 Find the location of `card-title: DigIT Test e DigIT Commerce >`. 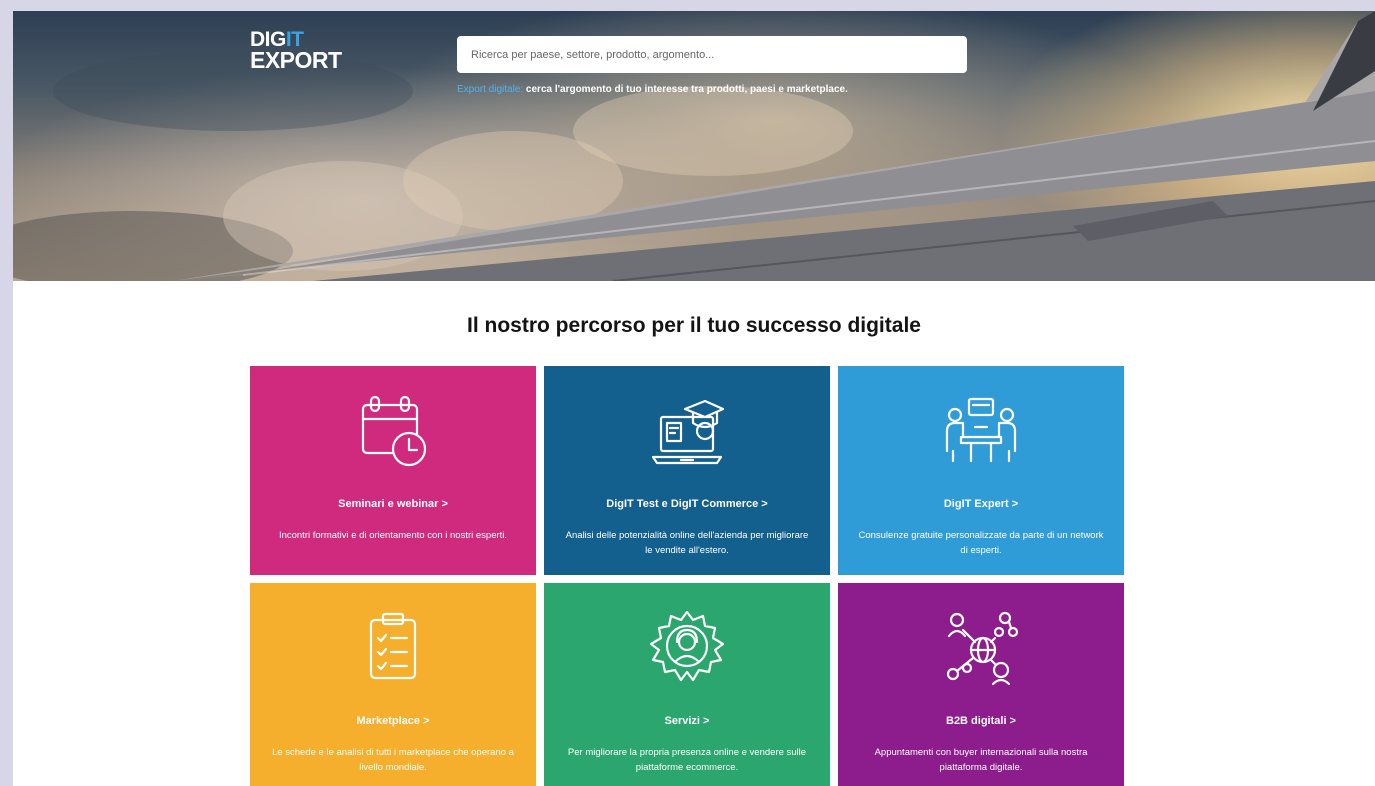

card-title: DigIT Test e DigIT Commerce > is located at coordinates (687, 504).